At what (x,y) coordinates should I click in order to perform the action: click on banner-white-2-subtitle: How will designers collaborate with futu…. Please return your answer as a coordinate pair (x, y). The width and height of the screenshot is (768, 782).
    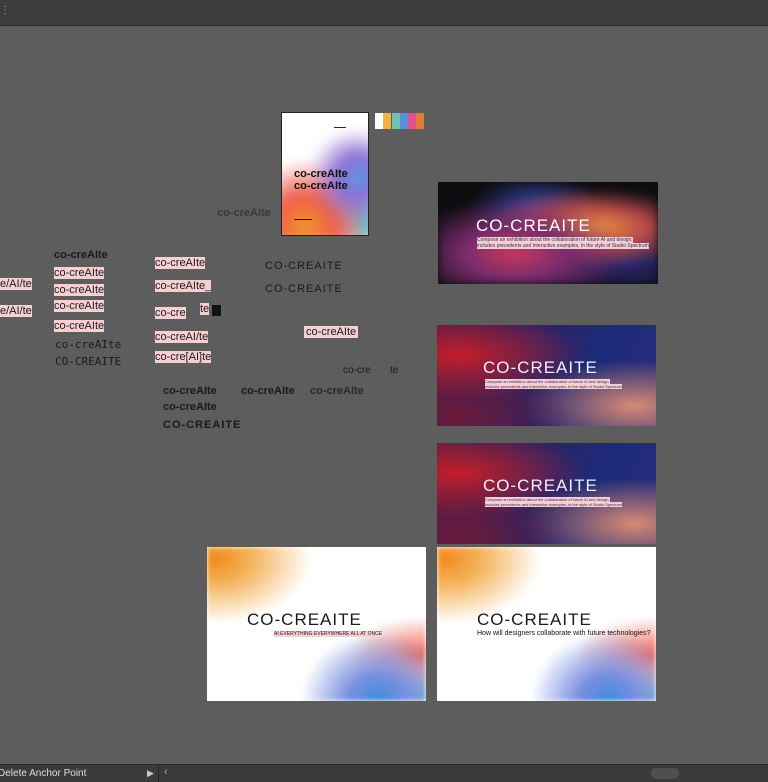
    Looking at the image, I should click on (564, 633).